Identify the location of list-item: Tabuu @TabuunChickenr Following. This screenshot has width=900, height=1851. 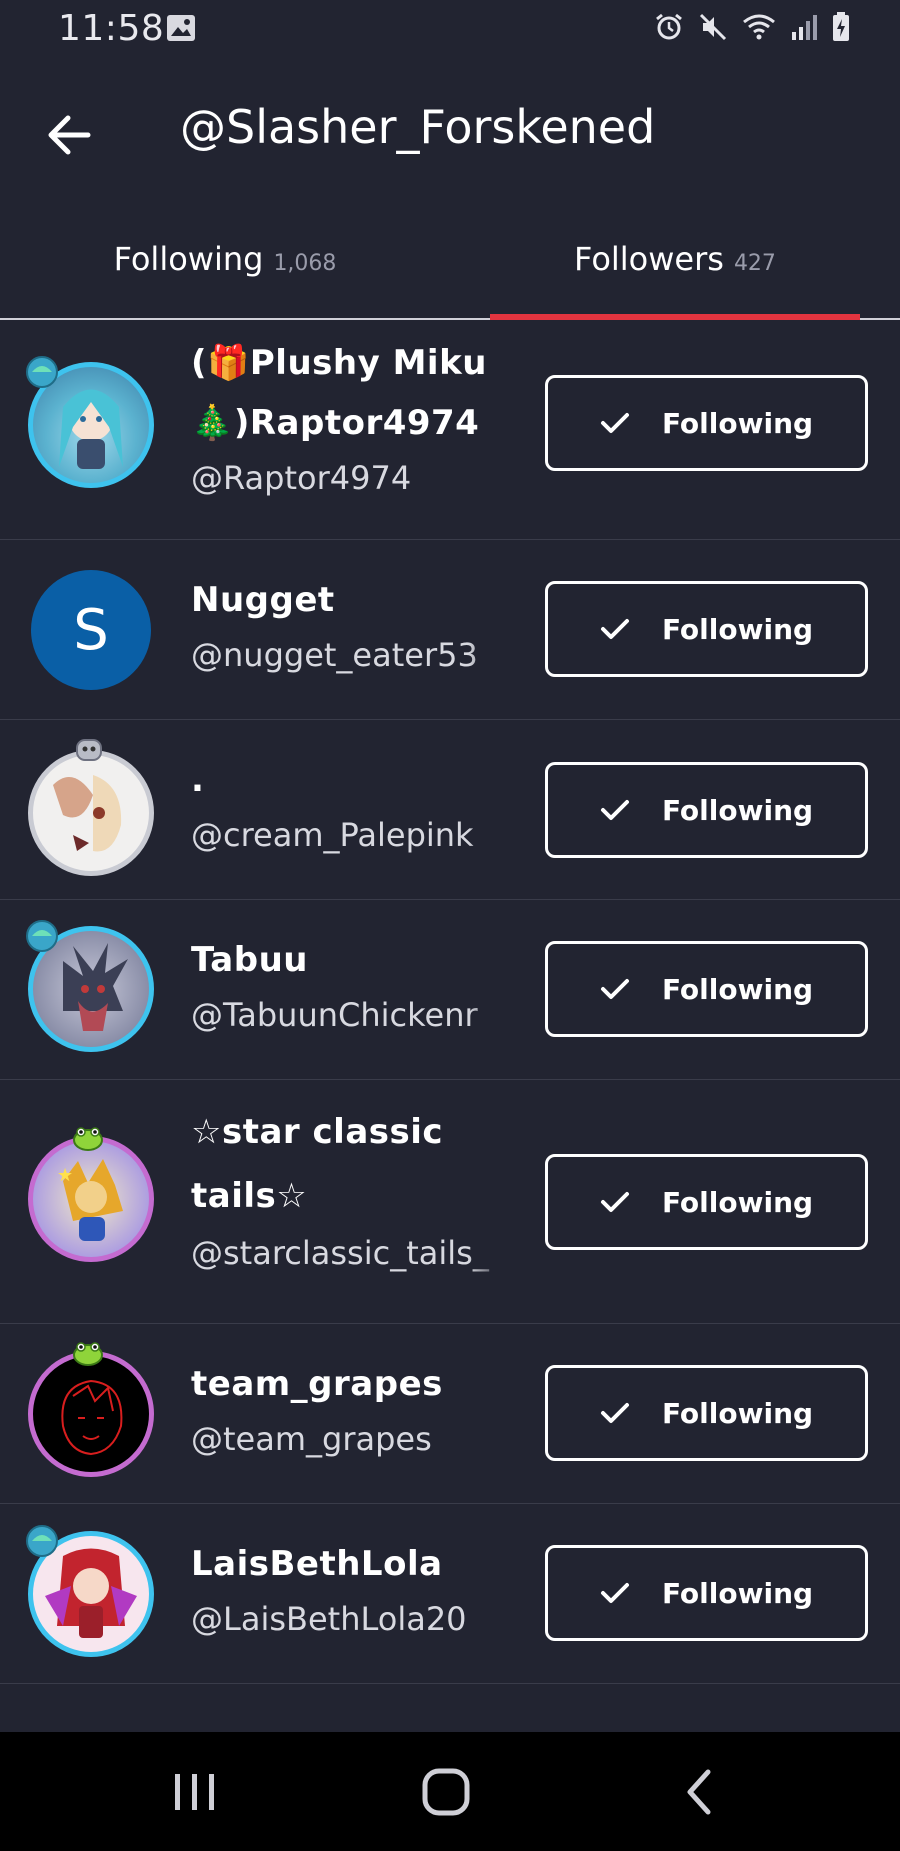
(450, 990).